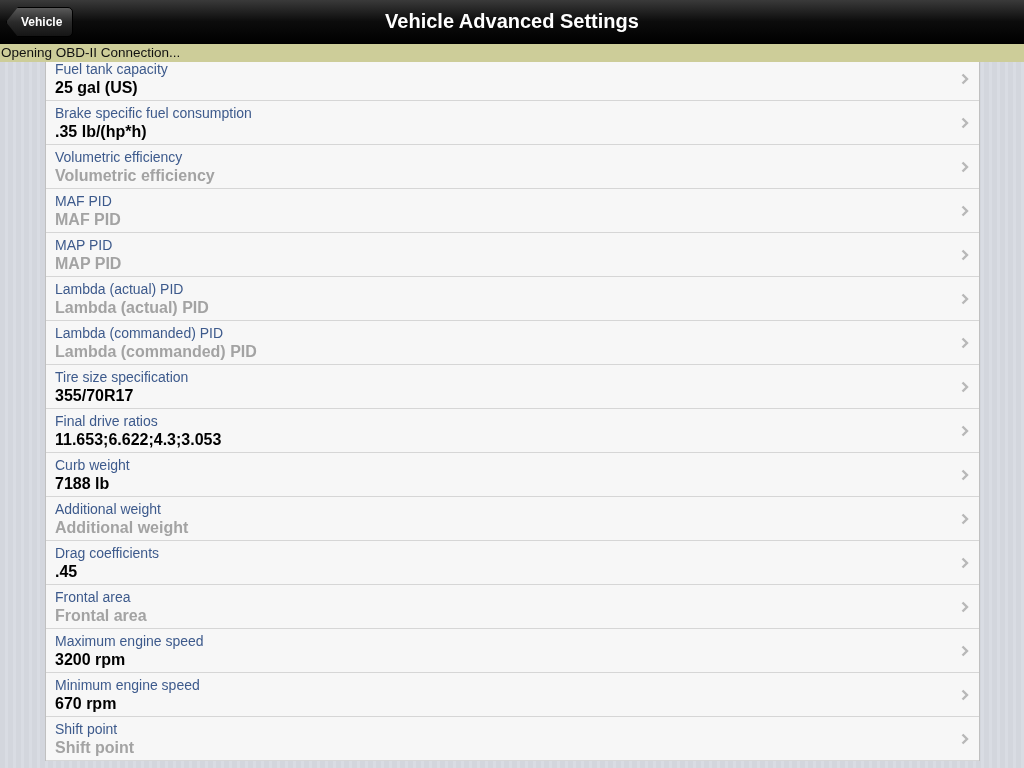  Describe the element at coordinates (512, 519) in the screenshot. I see `settings-row: Additional weight Additional weight` at that location.